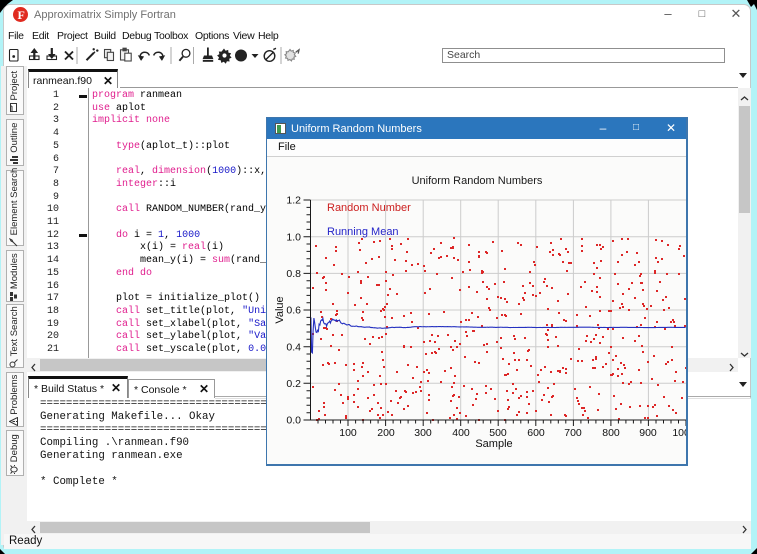 This screenshot has width=757, height=554. What do you see at coordinates (536, 433) in the screenshot?
I see `svg-text: 600` at bounding box center [536, 433].